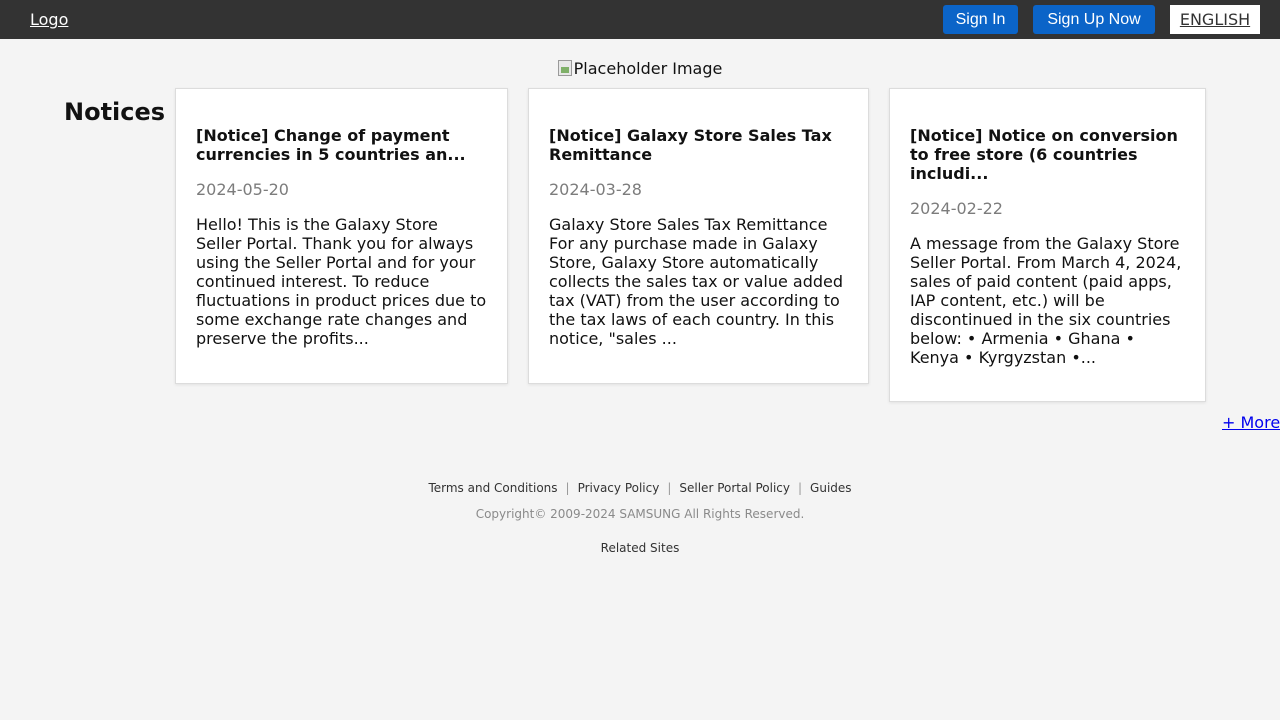  Describe the element at coordinates (564, 68) in the screenshot. I see `broken-image-icon` at that location.